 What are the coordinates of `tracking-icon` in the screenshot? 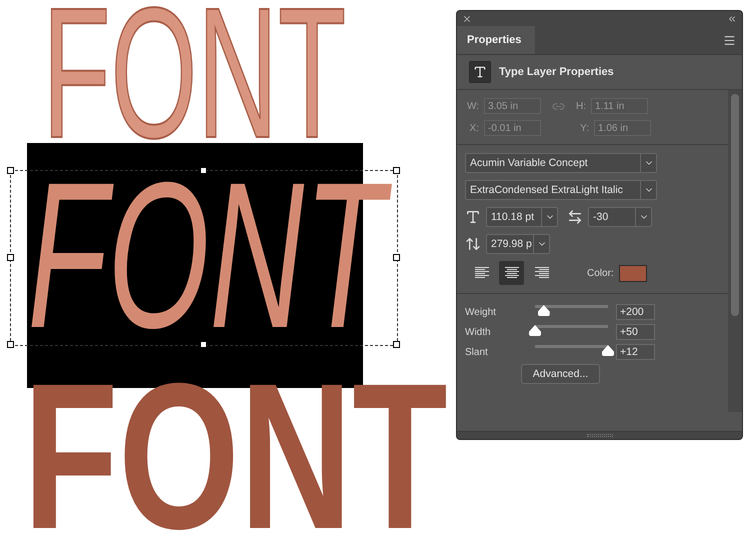 It's located at (575, 217).